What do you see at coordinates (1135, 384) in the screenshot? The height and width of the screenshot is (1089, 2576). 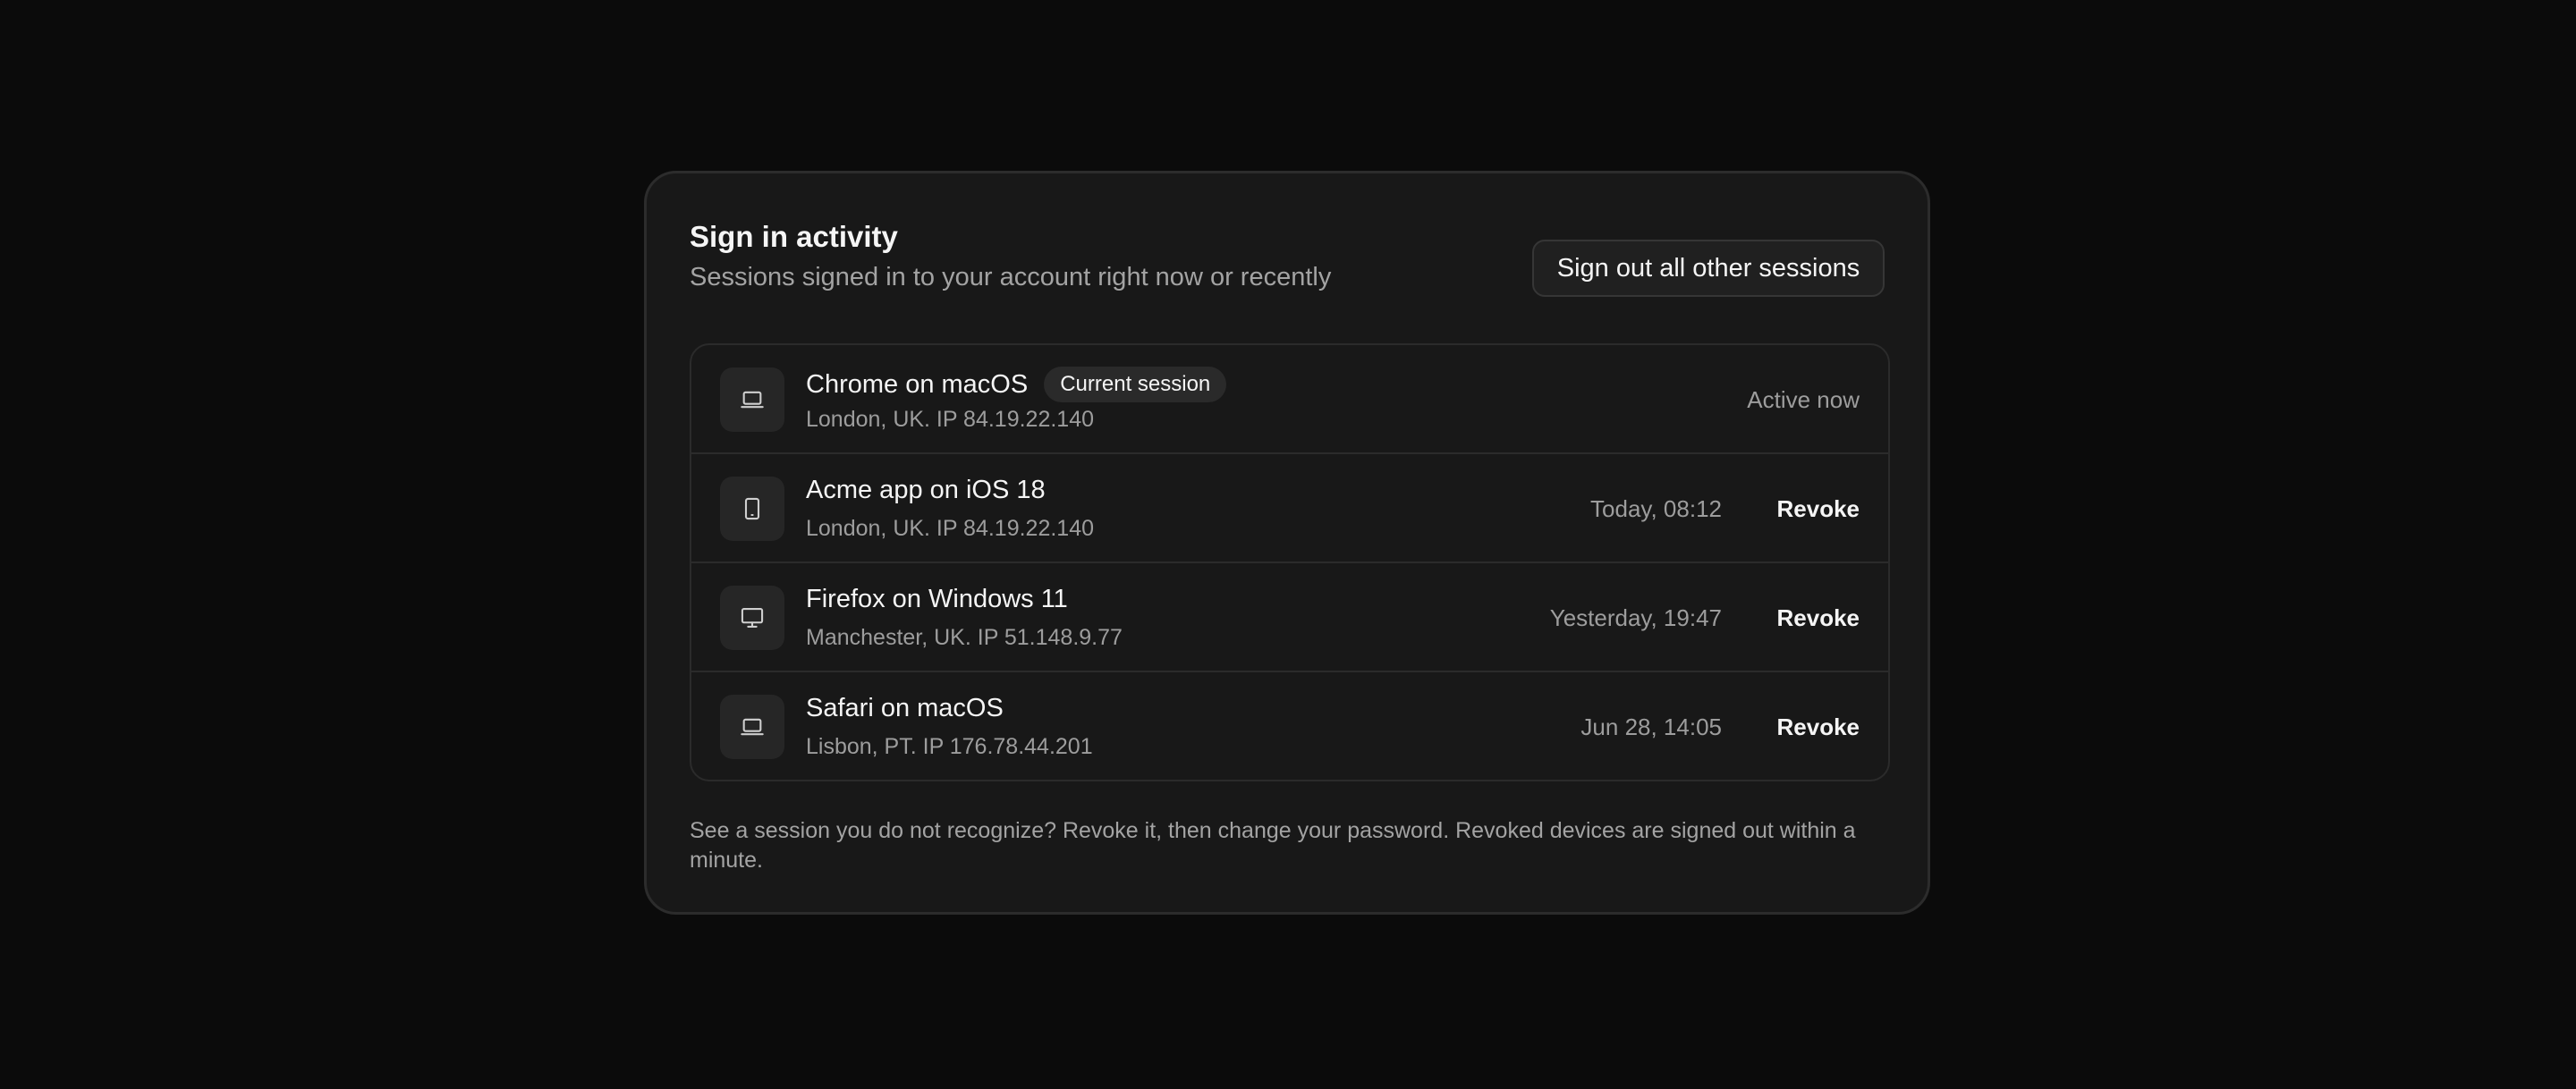 I see `current-session-badge: Current session` at bounding box center [1135, 384].